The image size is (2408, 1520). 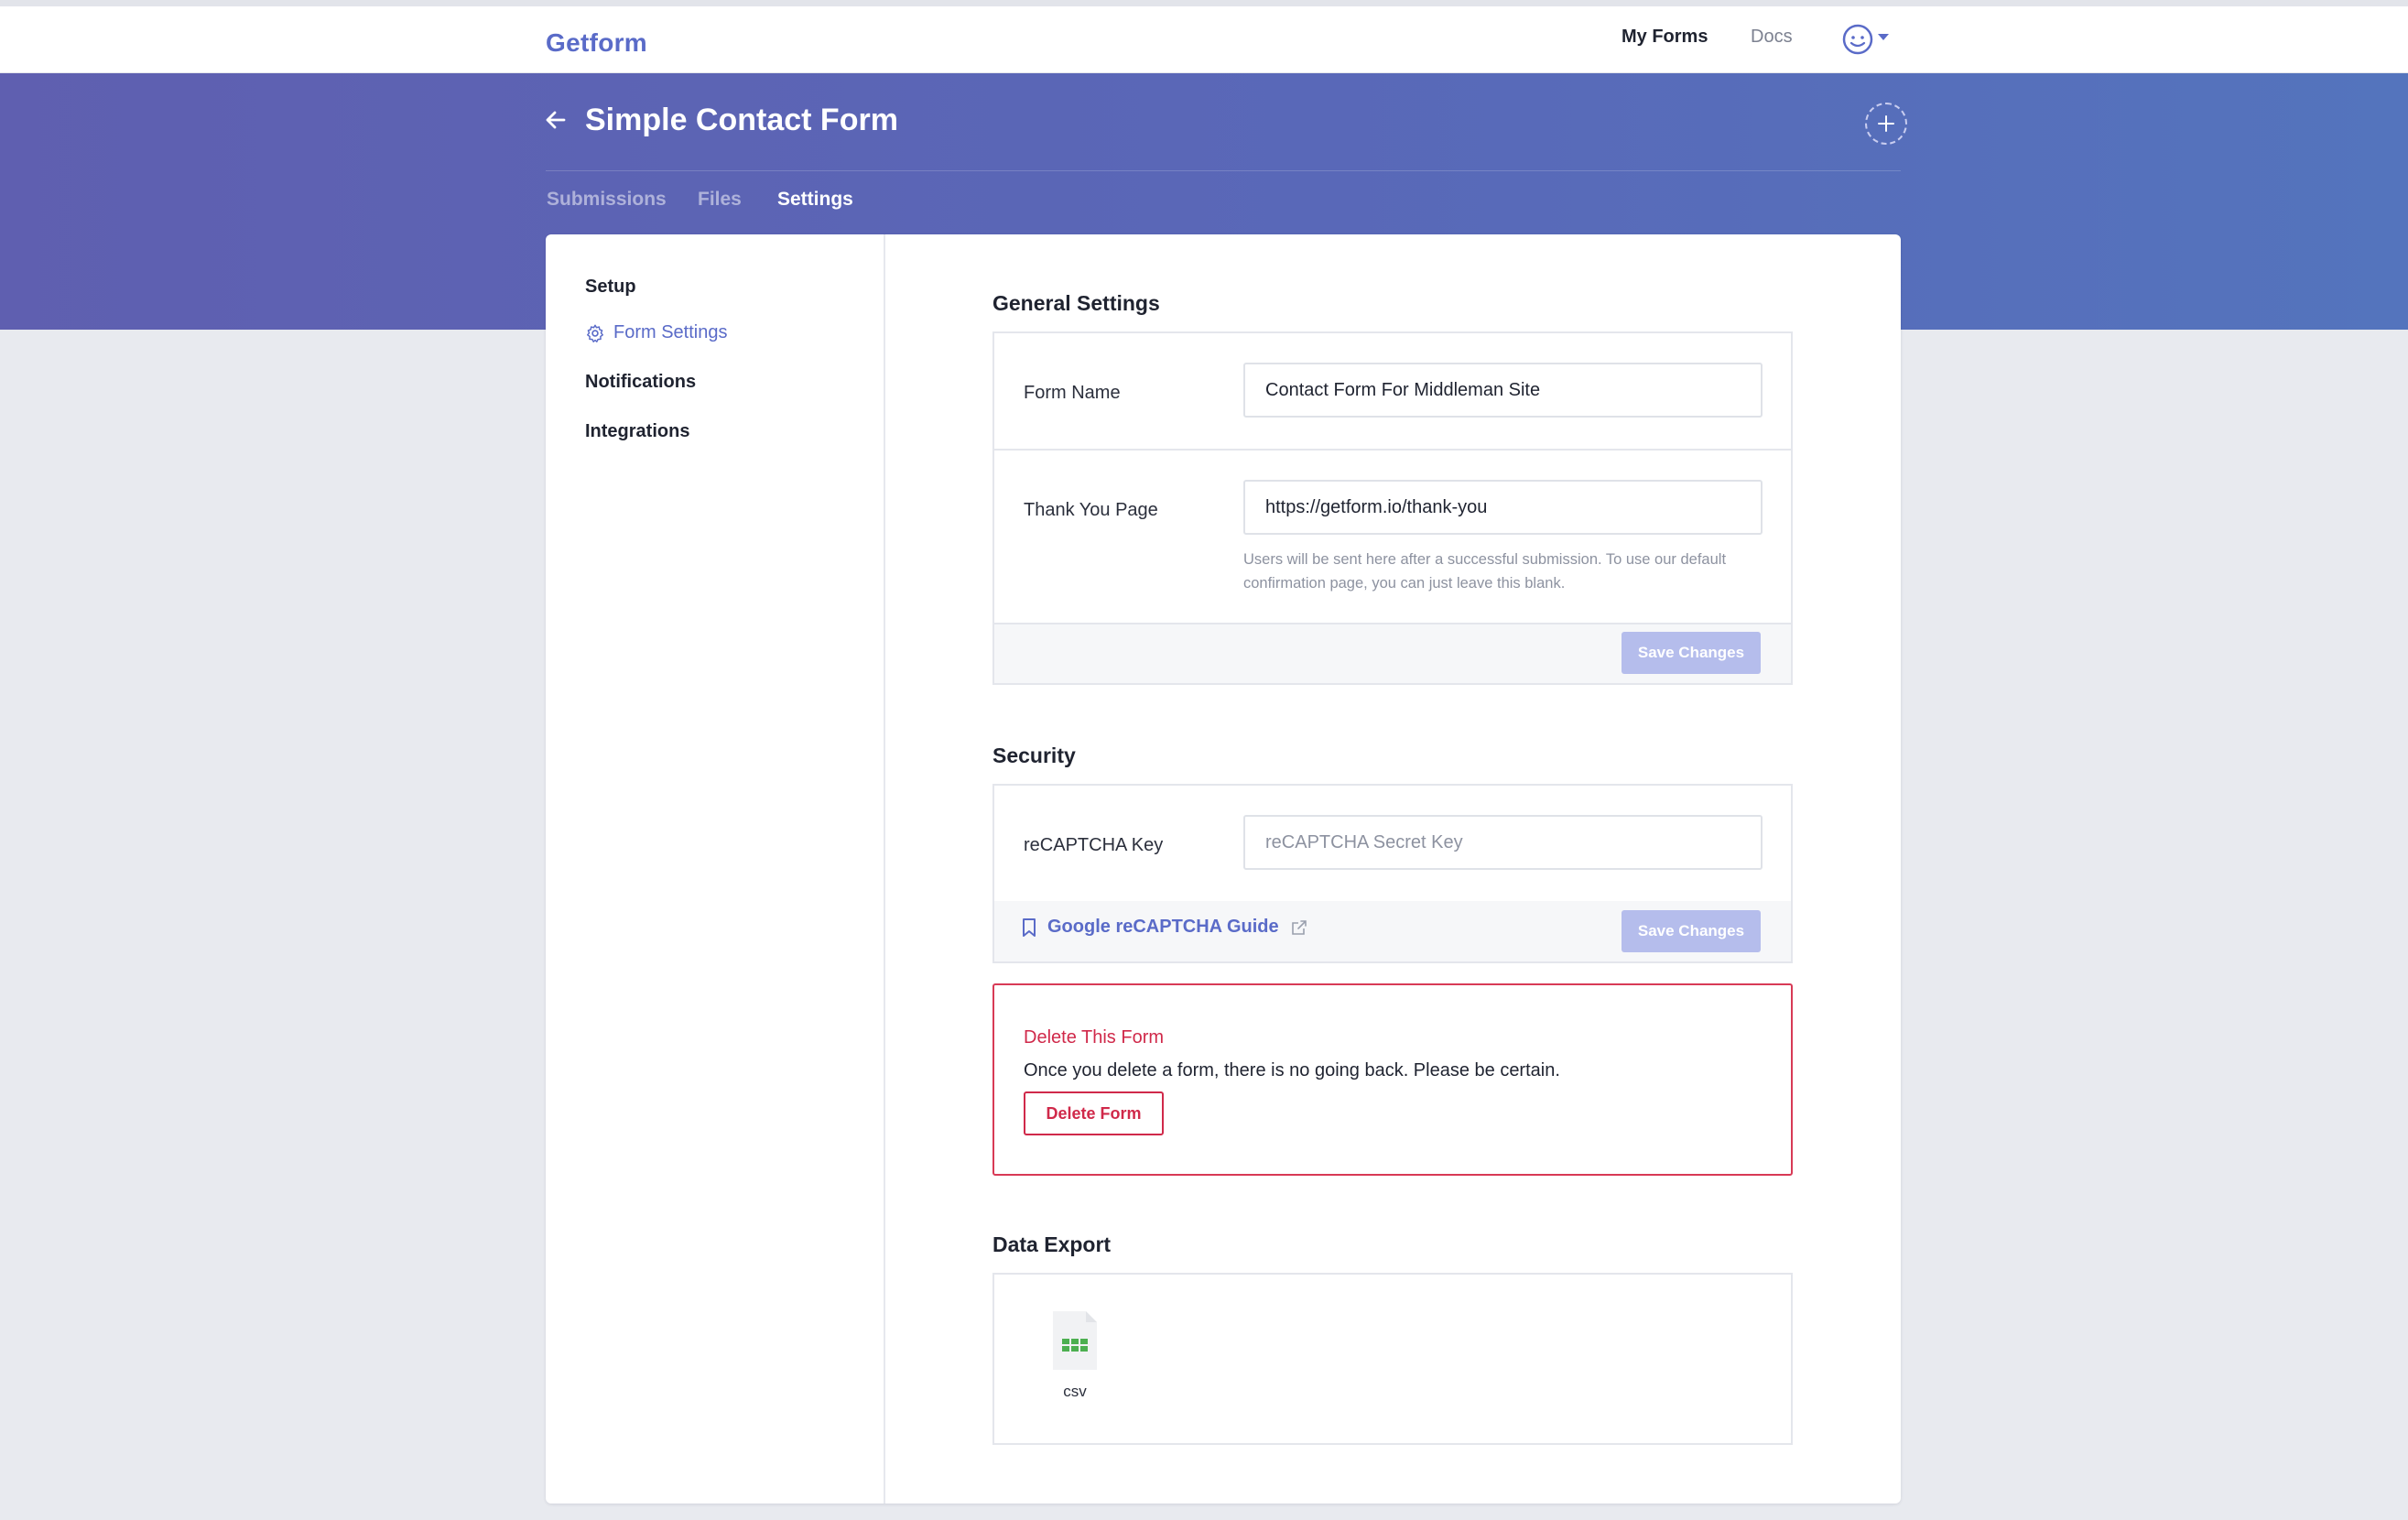 What do you see at coordinates (1299, 927) in the screenshot?
I see `external-link-icon` at bounding box center [1299, 927].